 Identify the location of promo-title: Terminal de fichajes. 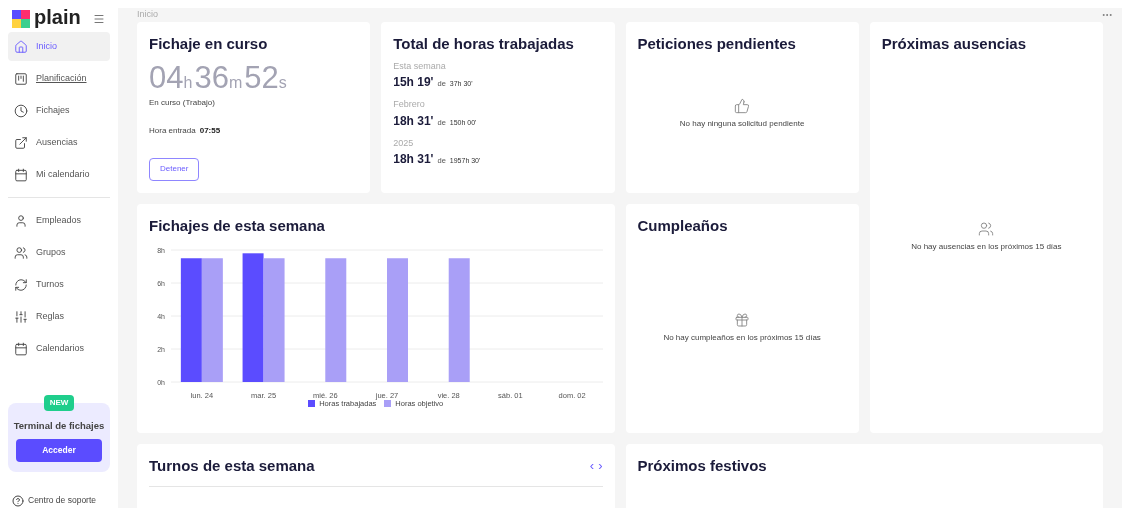
(59, 426).